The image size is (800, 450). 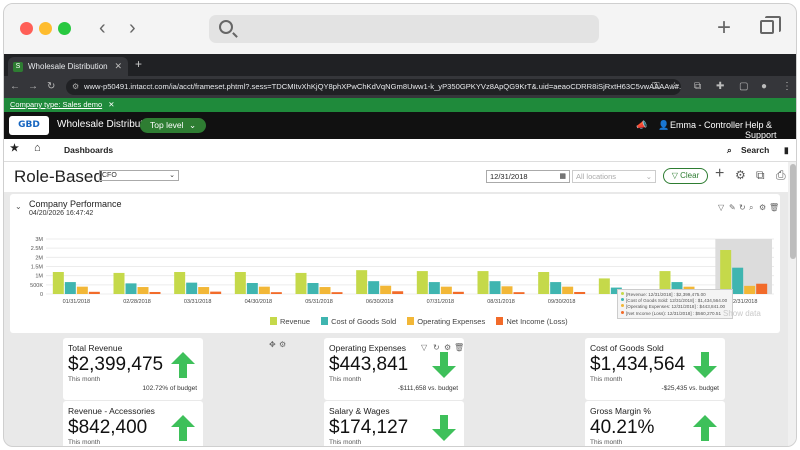 I want to click on date-input: 12/31/2018 ▦, so click(x=528, y=176).